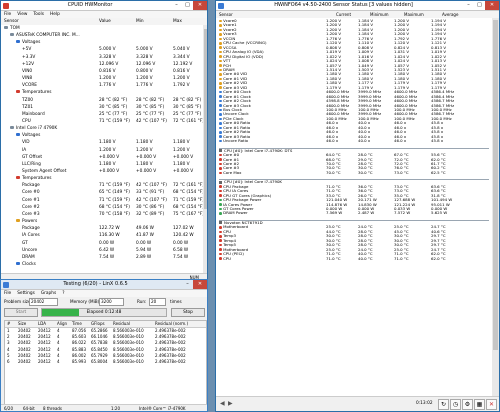 The image size is (500, 412). What do you see at coordinates (366, 213) in the screenshot?
I see `hwinfo-sensor-value: 2.487 W` at bounding box center [366, 213].